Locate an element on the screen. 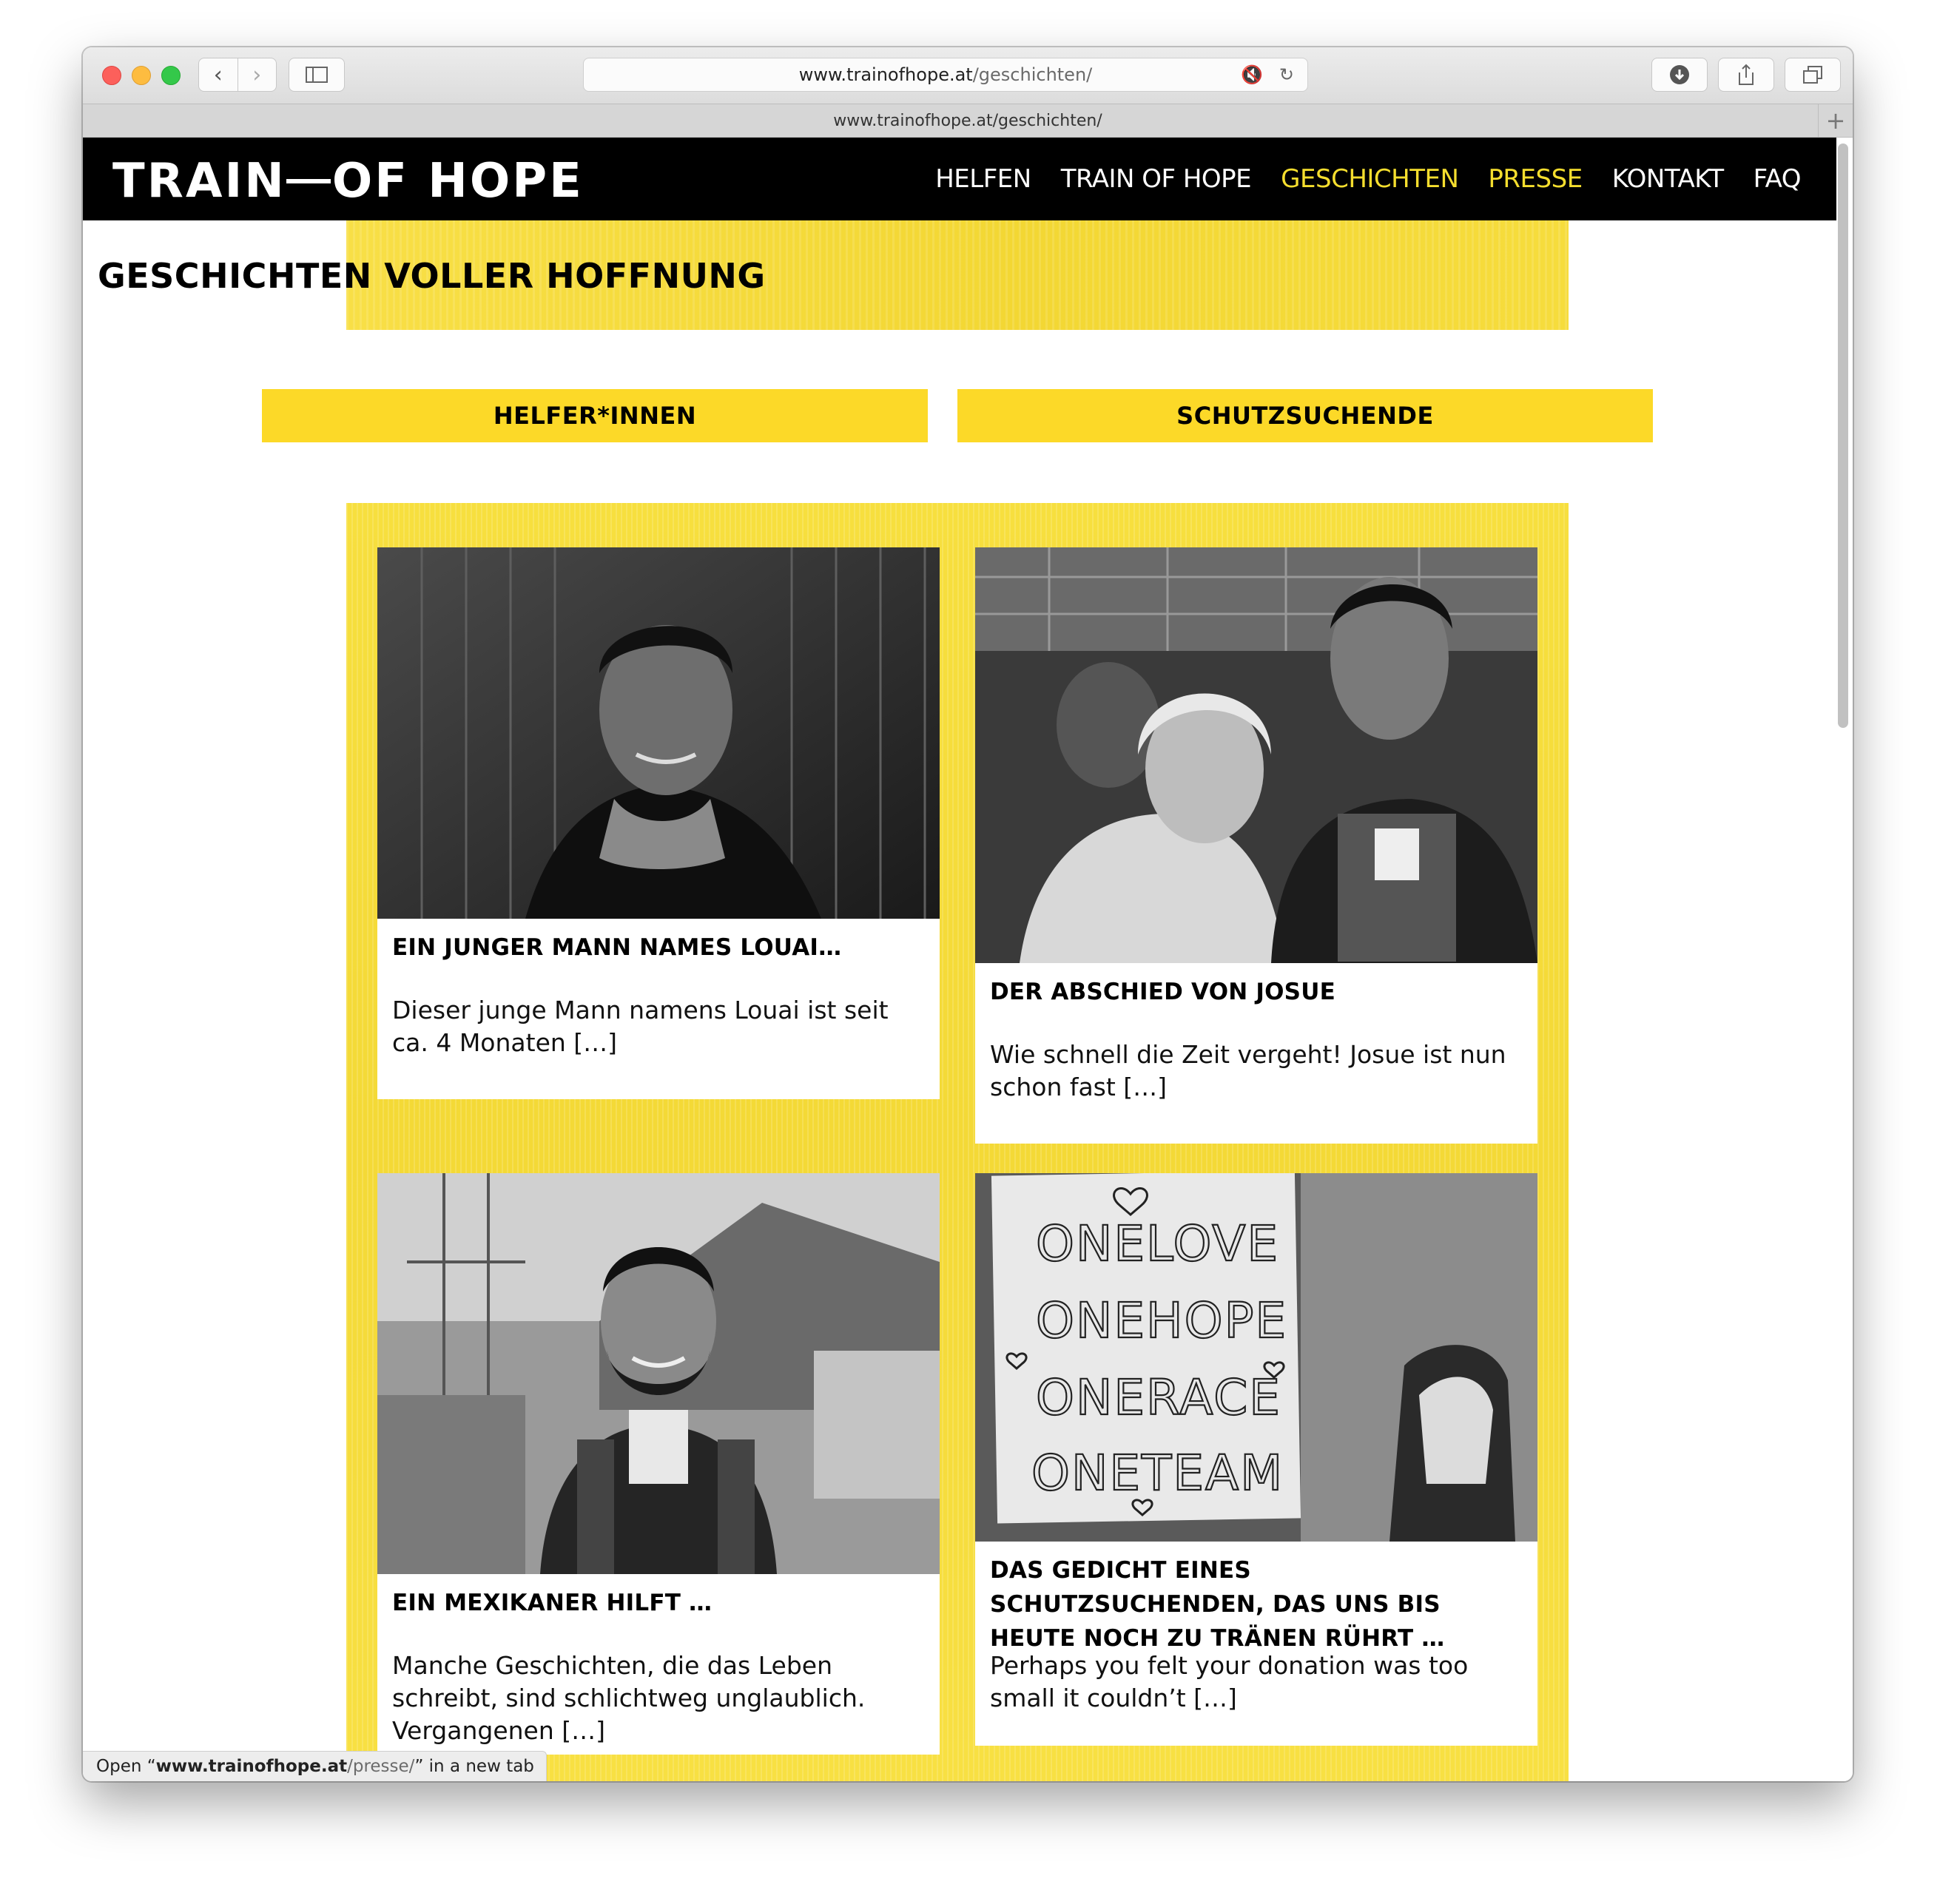  story-title: DER ABSCHIED VON JOSUE is located at coordinates (1256, 992).